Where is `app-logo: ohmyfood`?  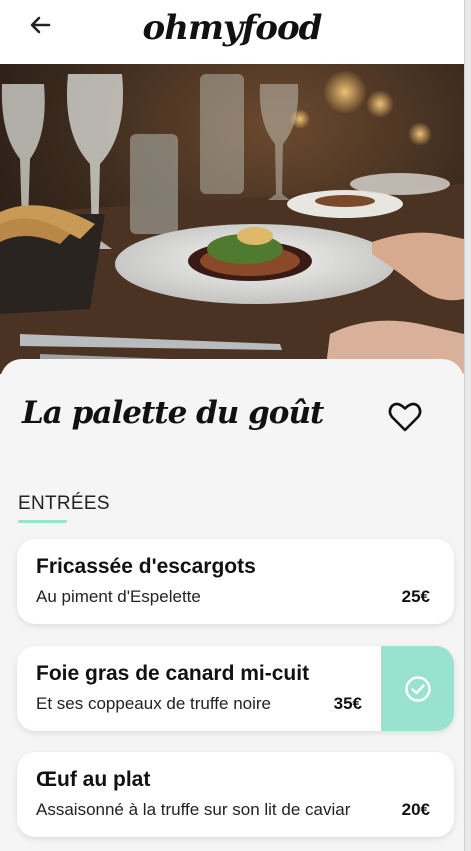 app-logo: ohmyfood is located at coordinates (232, 28).